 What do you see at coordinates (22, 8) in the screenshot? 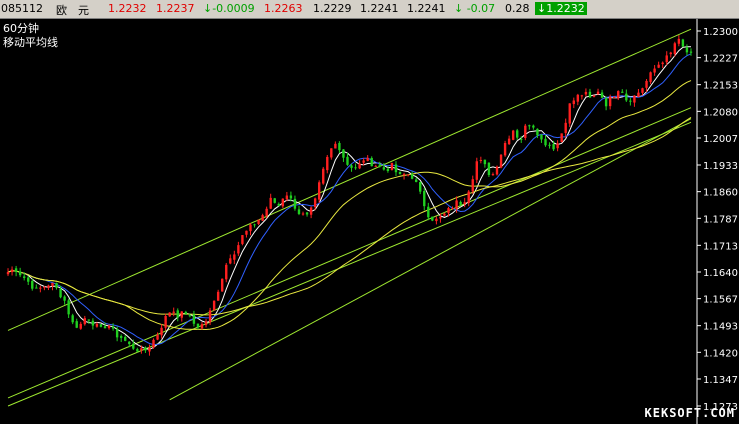
I see `instrument-code: 085112` at bounding box center [22, 8].